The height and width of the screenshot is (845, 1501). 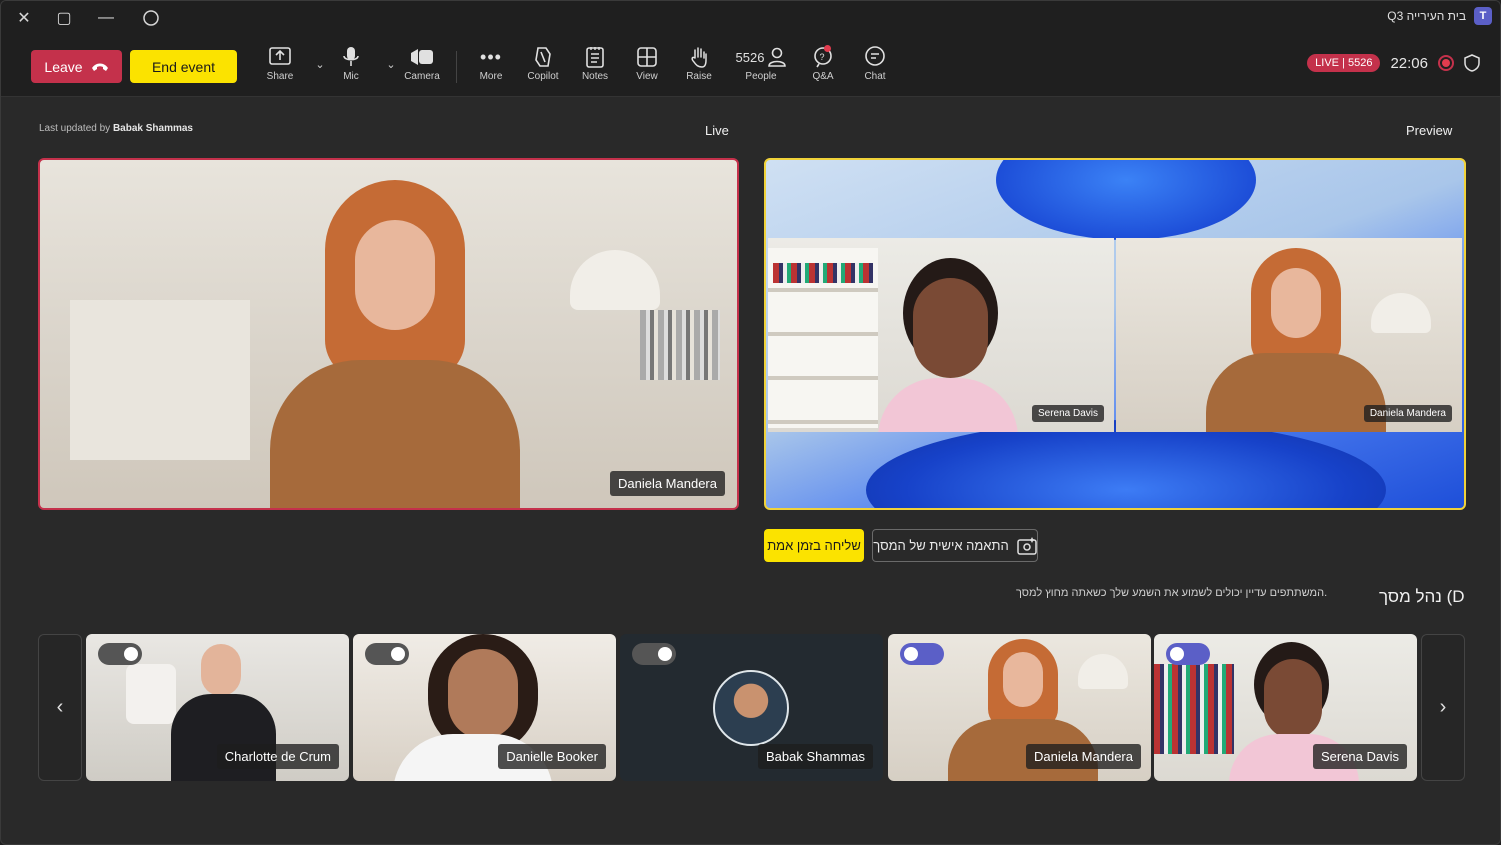 I want to click on raise-hand-icon, so click(x=699, y=57).